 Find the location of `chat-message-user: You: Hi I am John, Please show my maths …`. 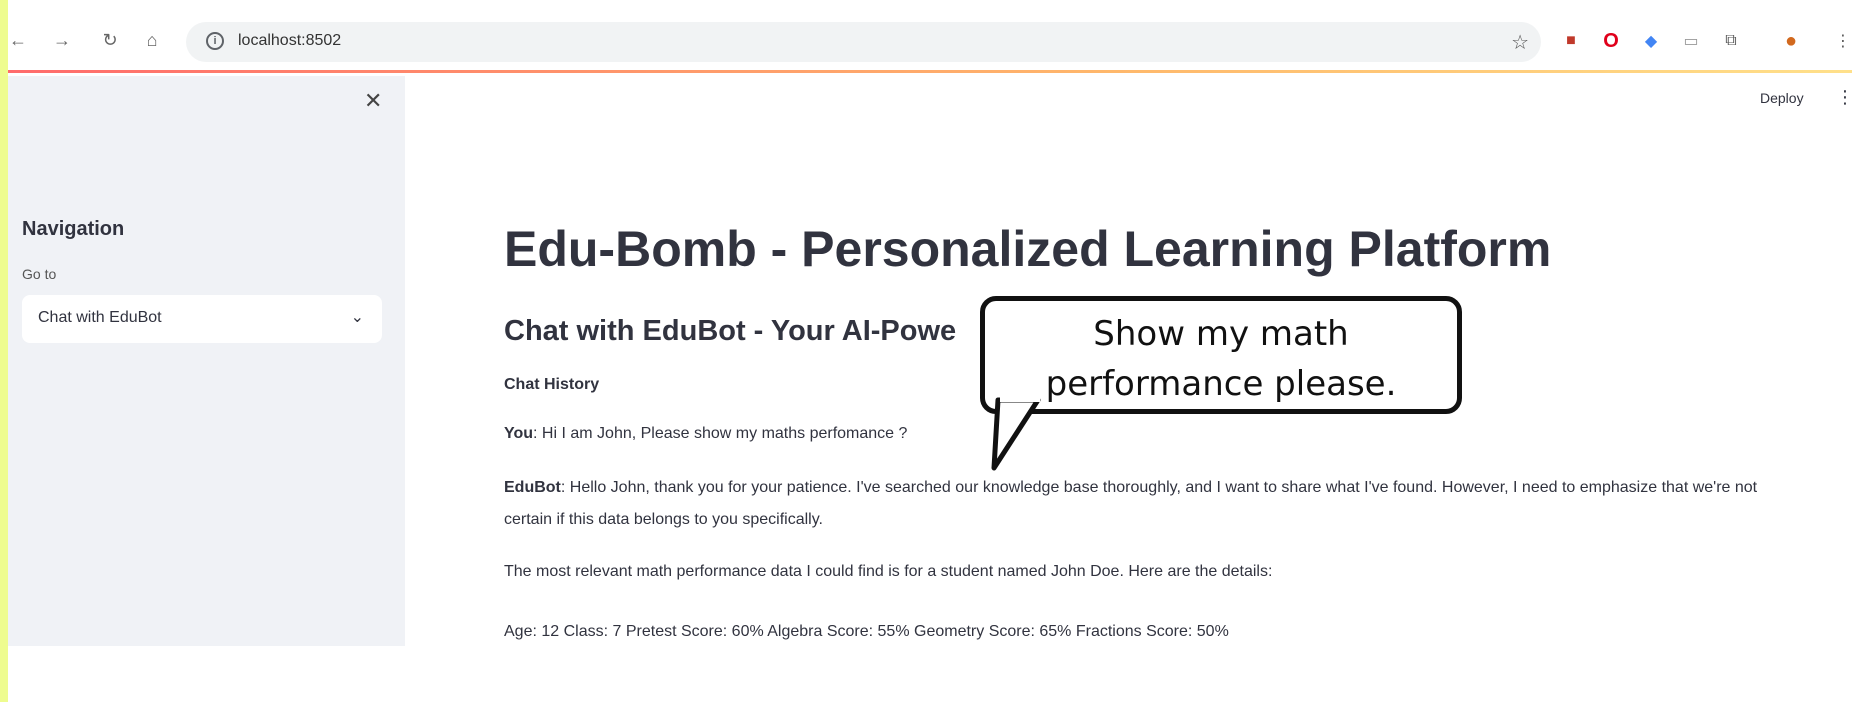

chat-message-user: You: Hi I am John, Please show my maths … is located at coordinates (1154, 434).